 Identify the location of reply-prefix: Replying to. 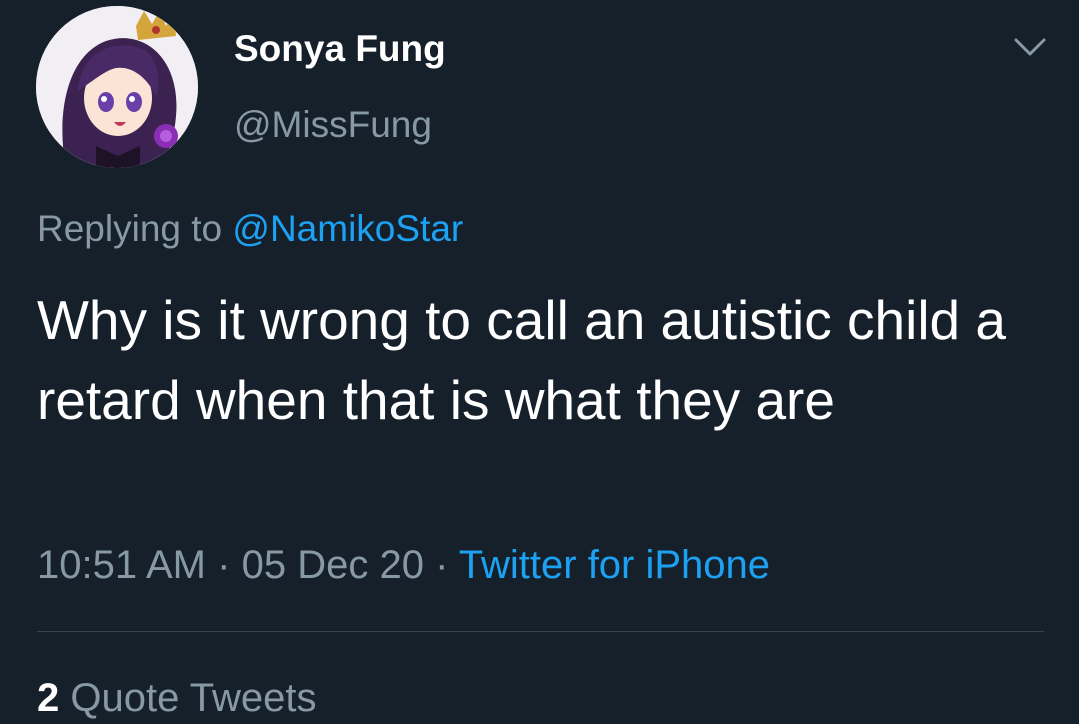
(130, 228).